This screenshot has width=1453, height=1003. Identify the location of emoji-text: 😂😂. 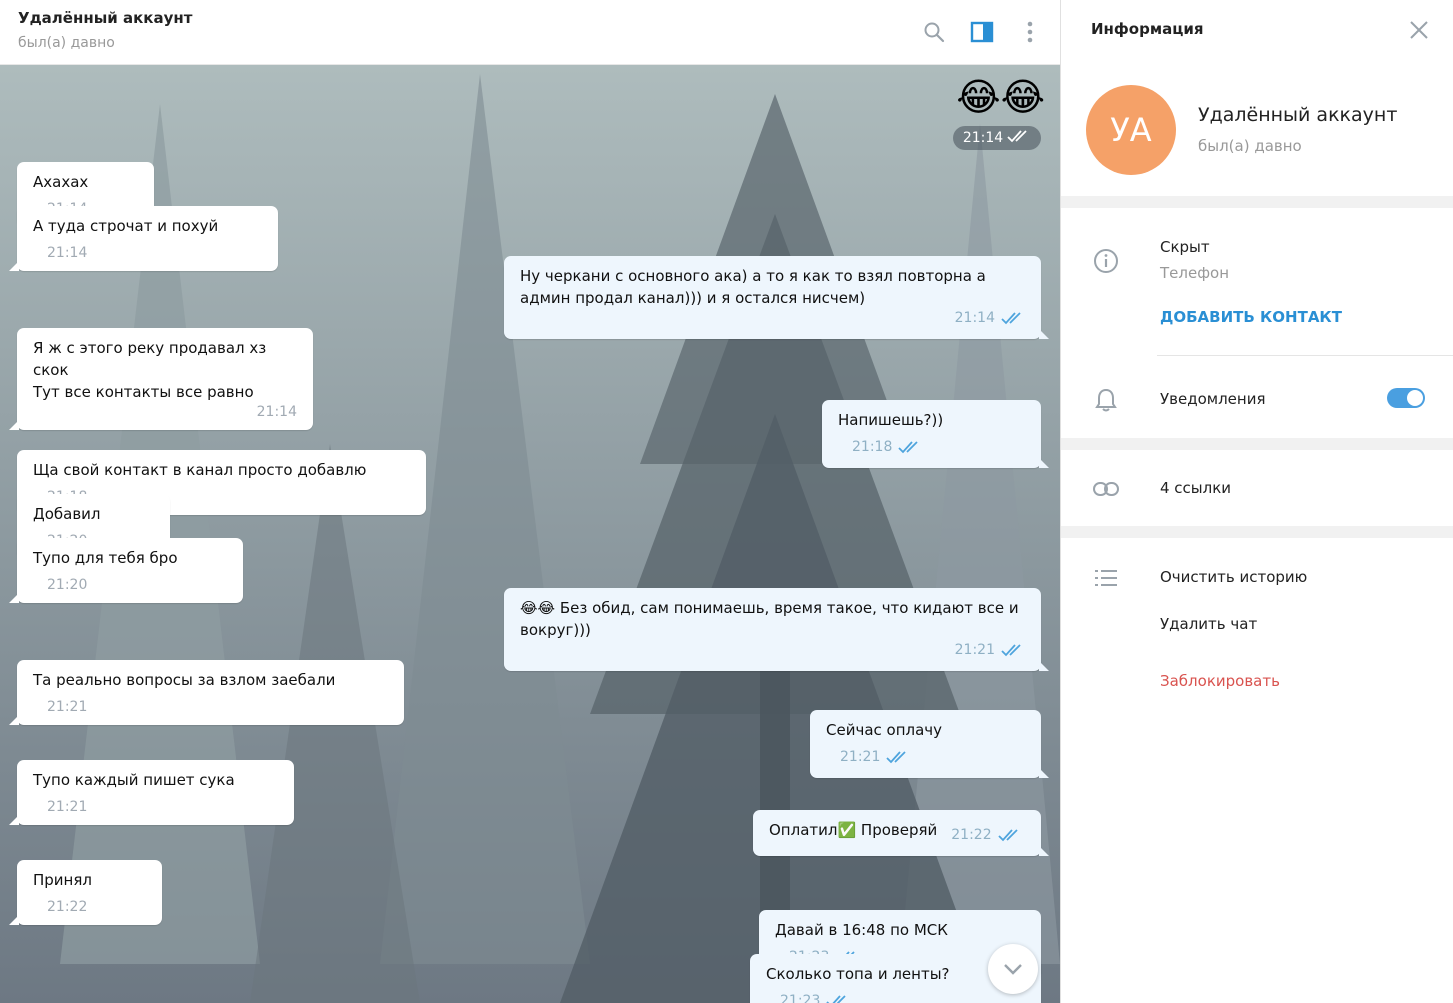
(1000, 97).